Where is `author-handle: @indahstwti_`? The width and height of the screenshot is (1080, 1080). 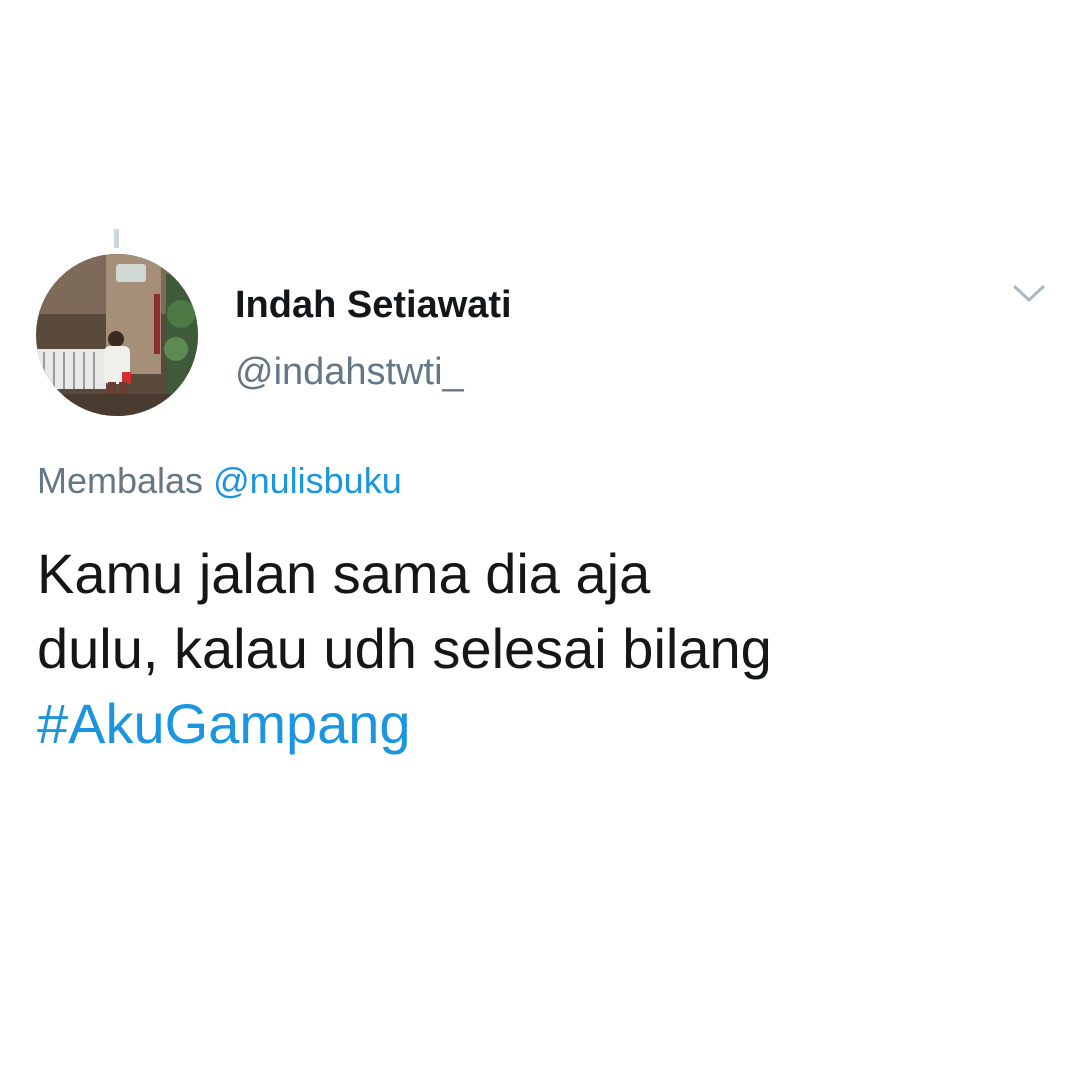
author-handle: @indahstwti_ is located at coordinates (349, 372).